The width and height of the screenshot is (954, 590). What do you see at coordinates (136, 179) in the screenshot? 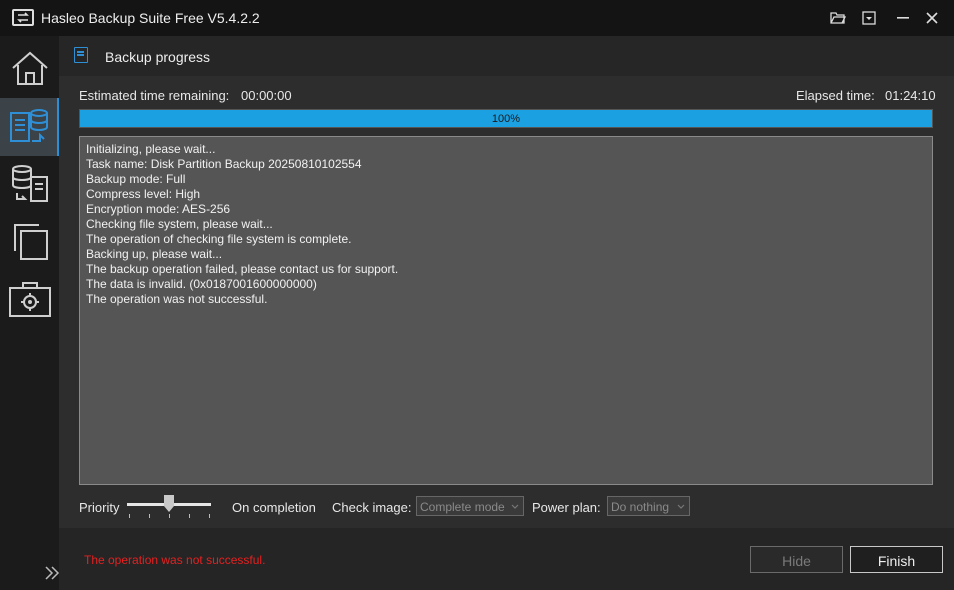
I see `log-line: Backup mode: Full` at bounding box center [136, 179].